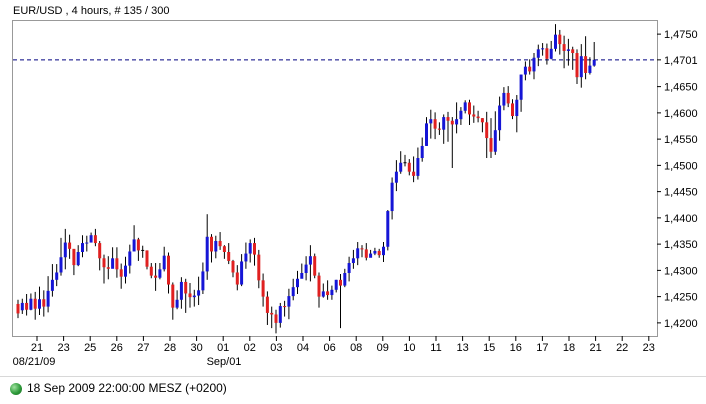 Image resolution: width=706 pixels, height=404 pixels. Describe the element at coordinates (649, 348) in the screenshot. I see `x-tick-label: 23` at that location.